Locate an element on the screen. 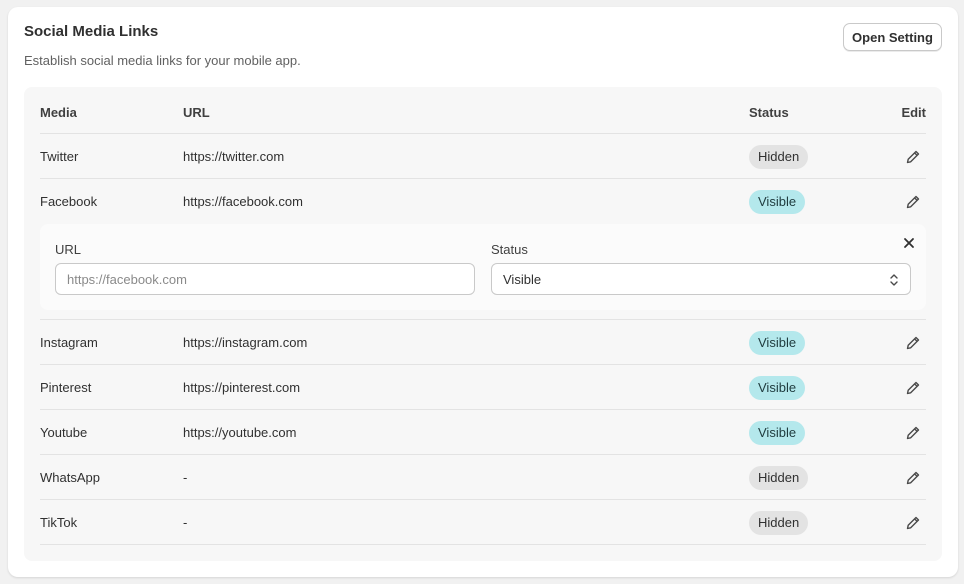 The image size is (964, 584). close-icon is located at coordinates (909, 243).